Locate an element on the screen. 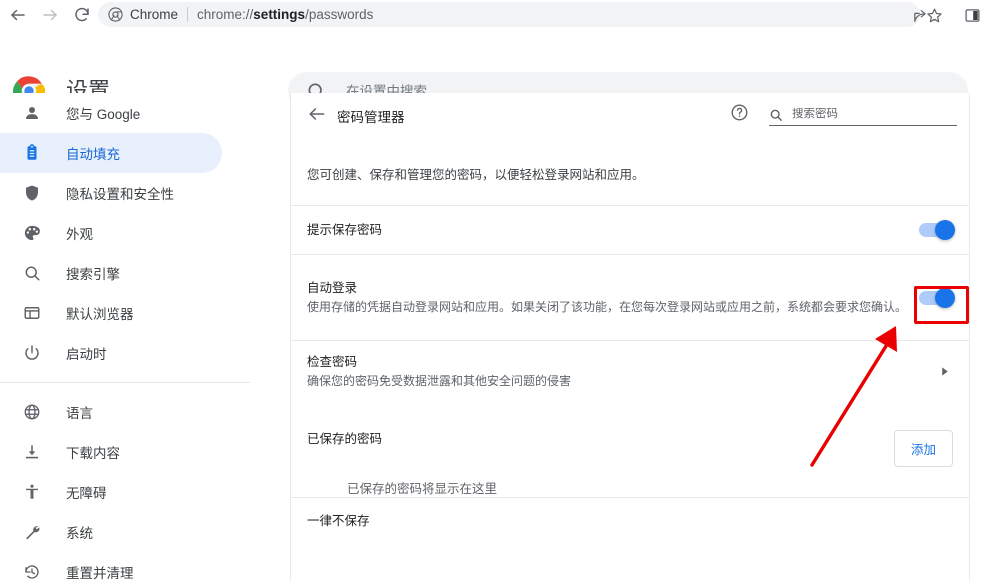 The image size is (986, 581). chevron-right-icon is located at coordinates (944, 372).